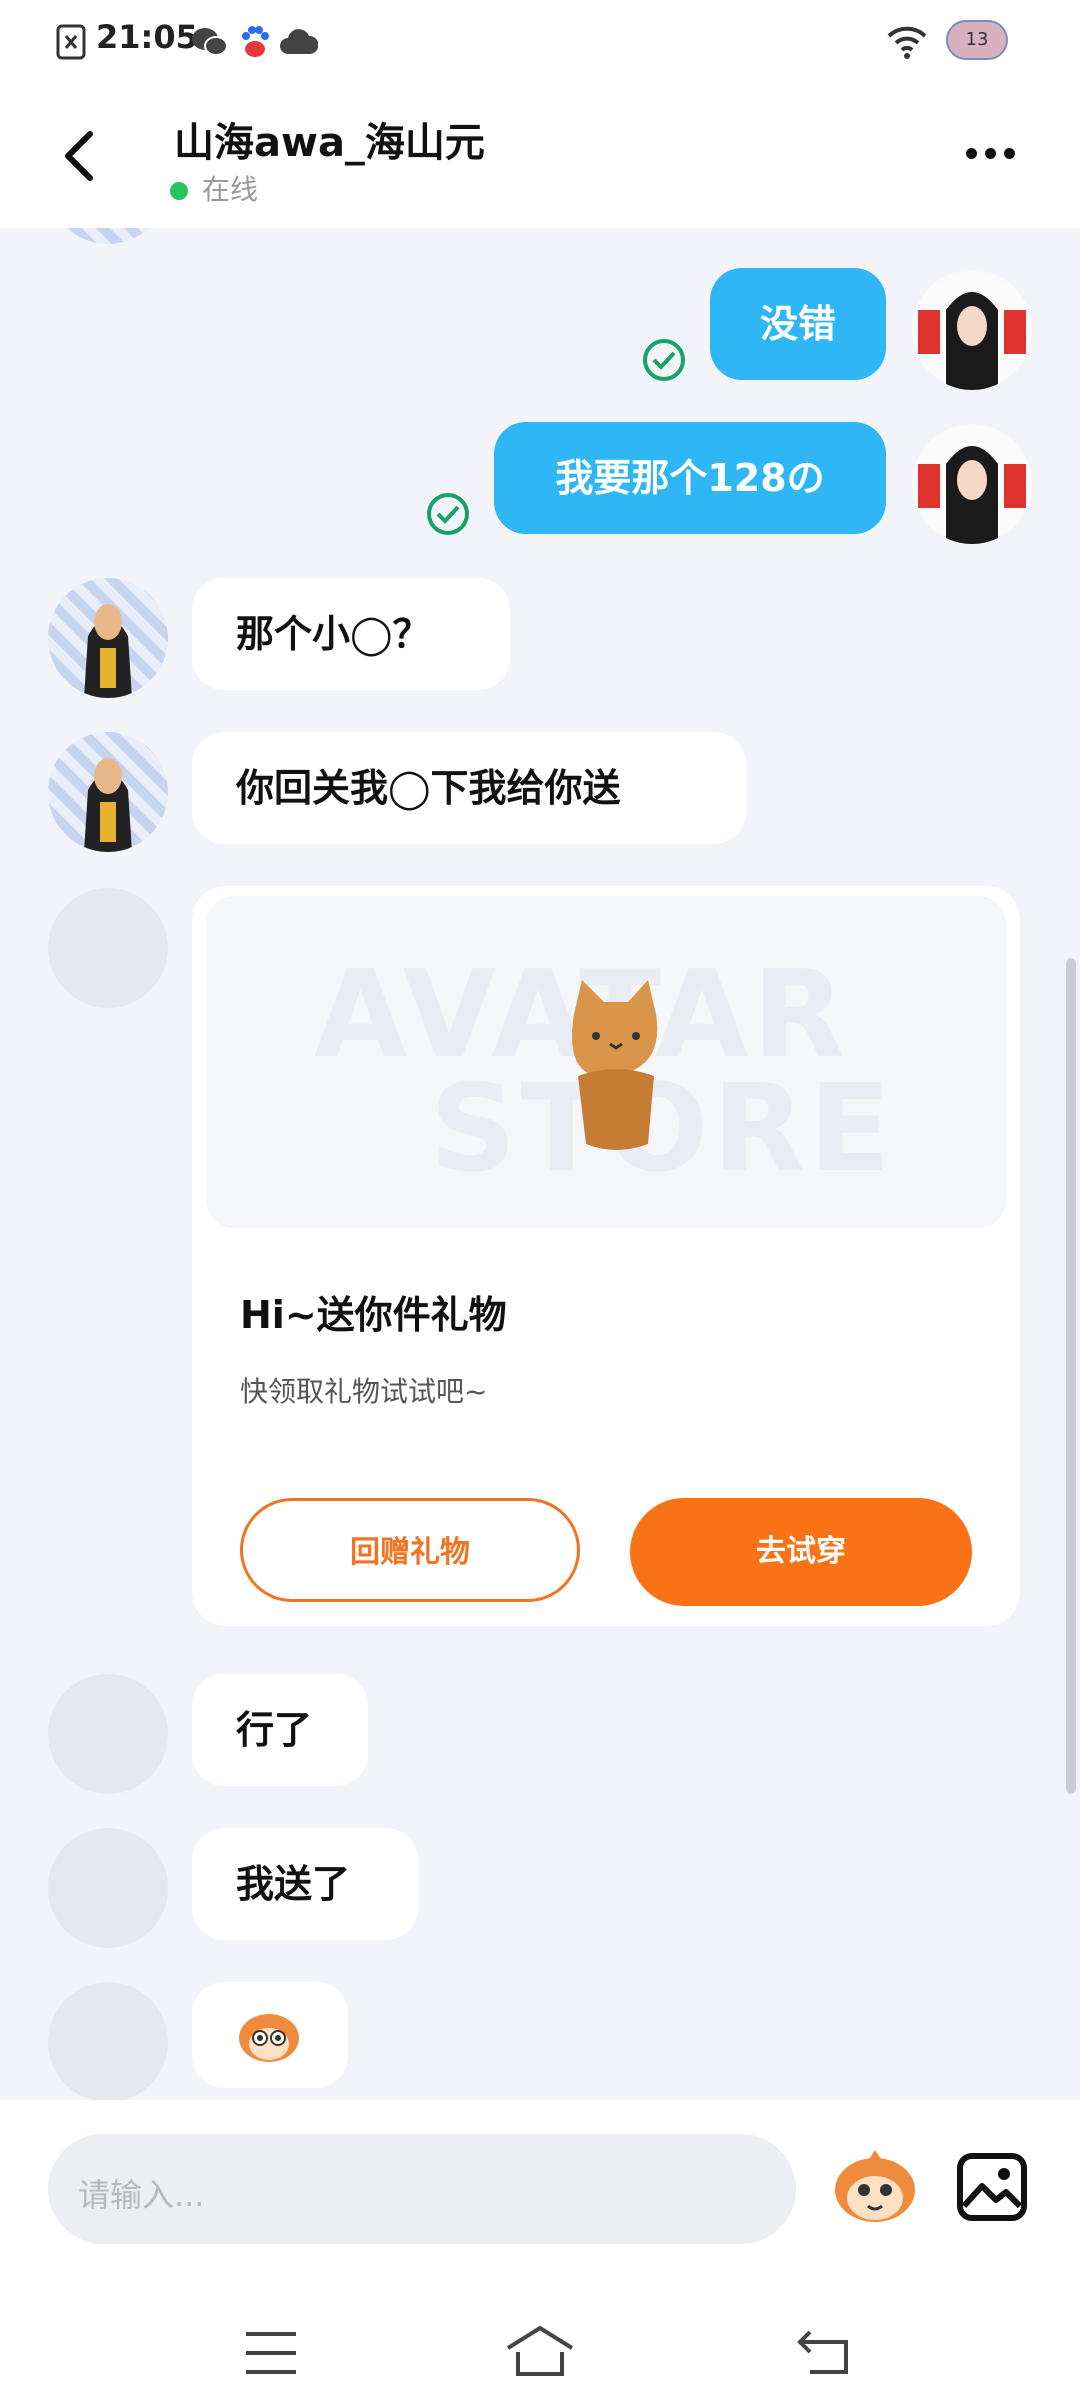 The image size is (1080, 2408). I want to click on menu-icon, so click(271, 2353).